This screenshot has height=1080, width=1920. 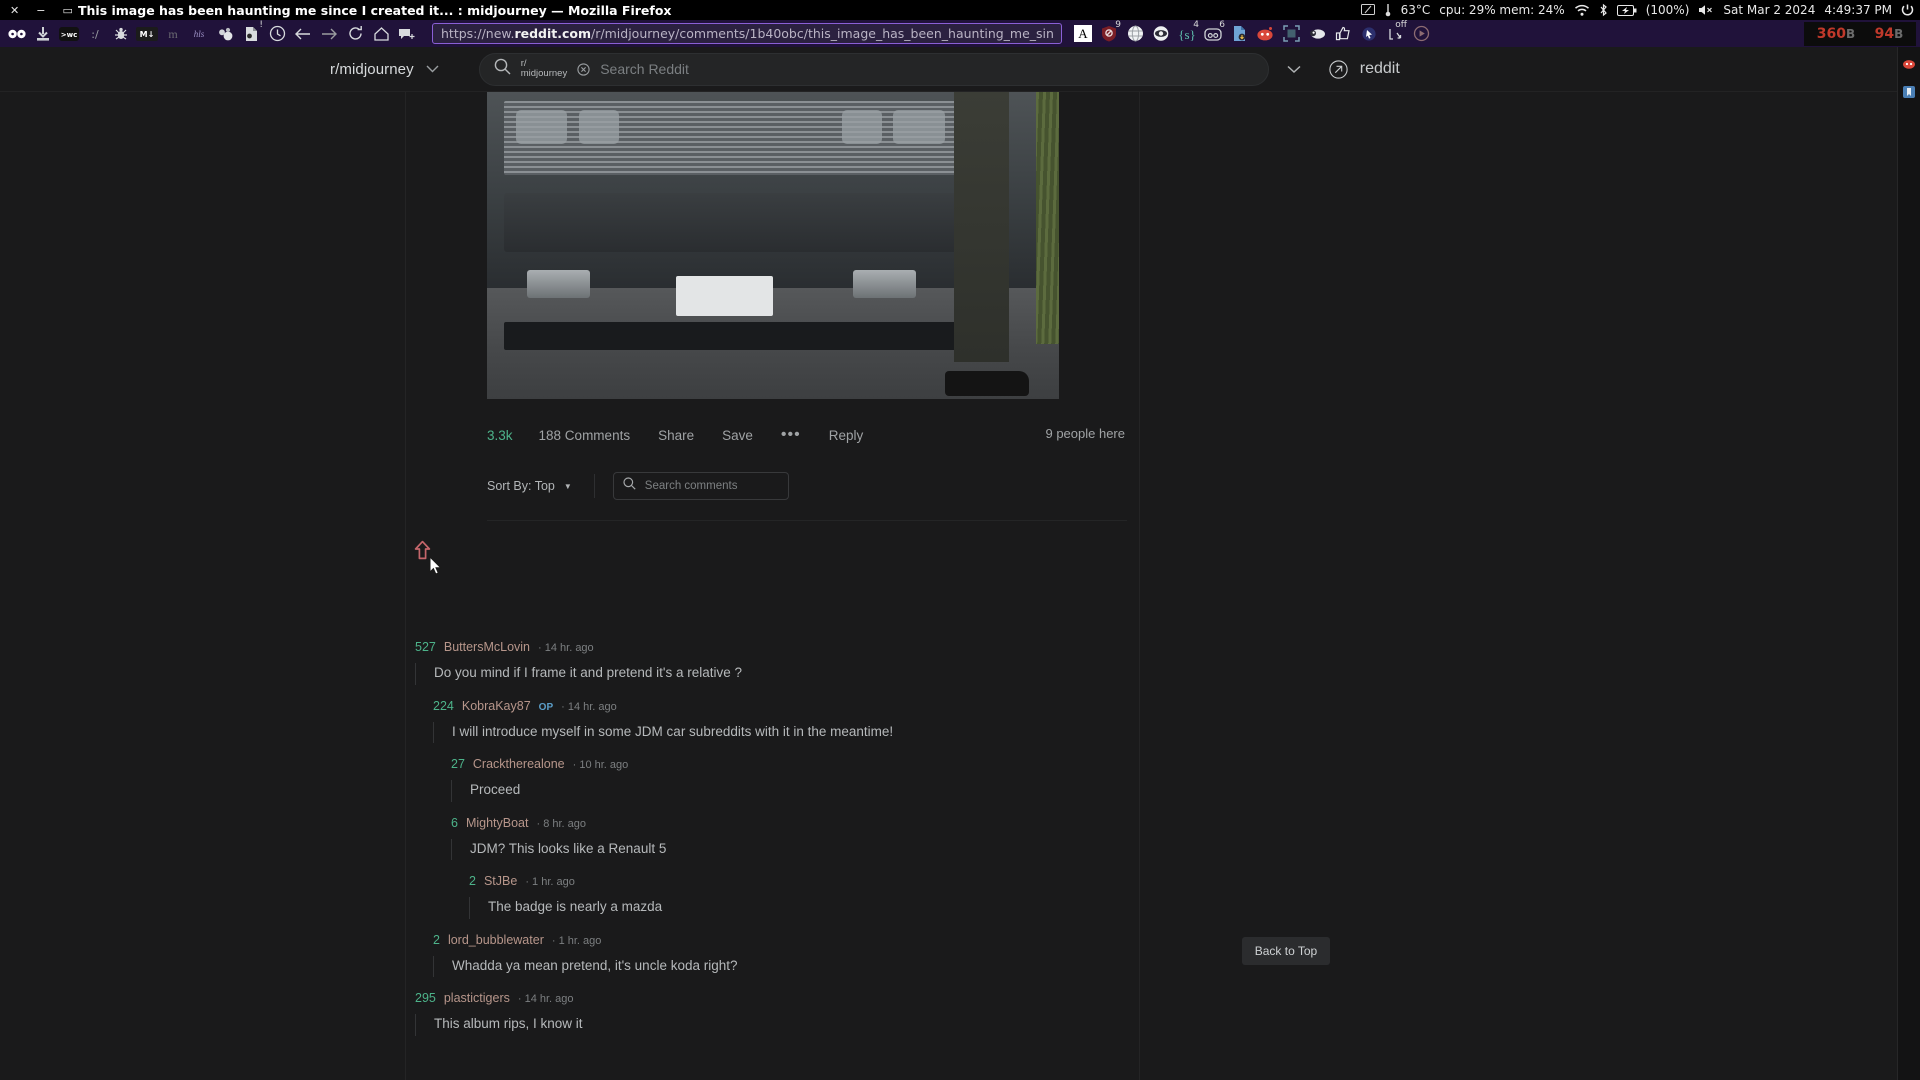 What do you see at coordinates (1187, 33) in the screenshot?
I see `stylus-extension-icon: 4 {s}` at bounding box center [1187, 33].